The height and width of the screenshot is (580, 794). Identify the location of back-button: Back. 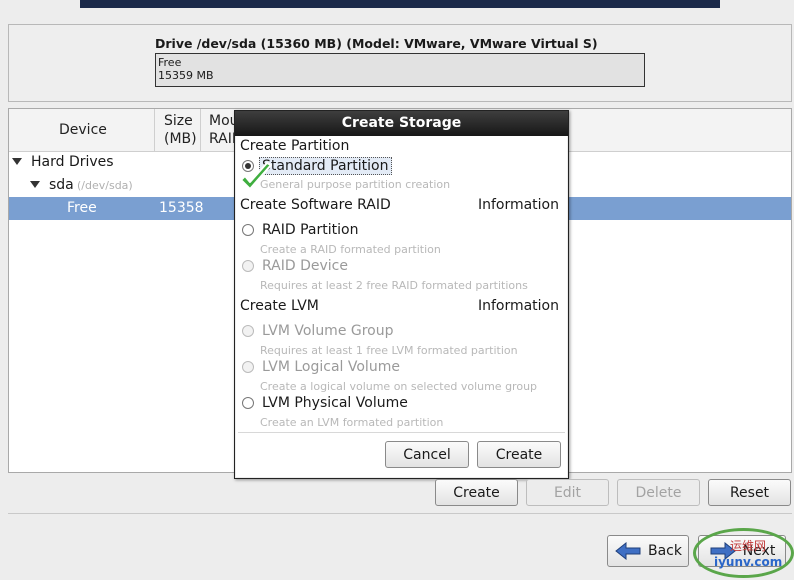
(648, 551).